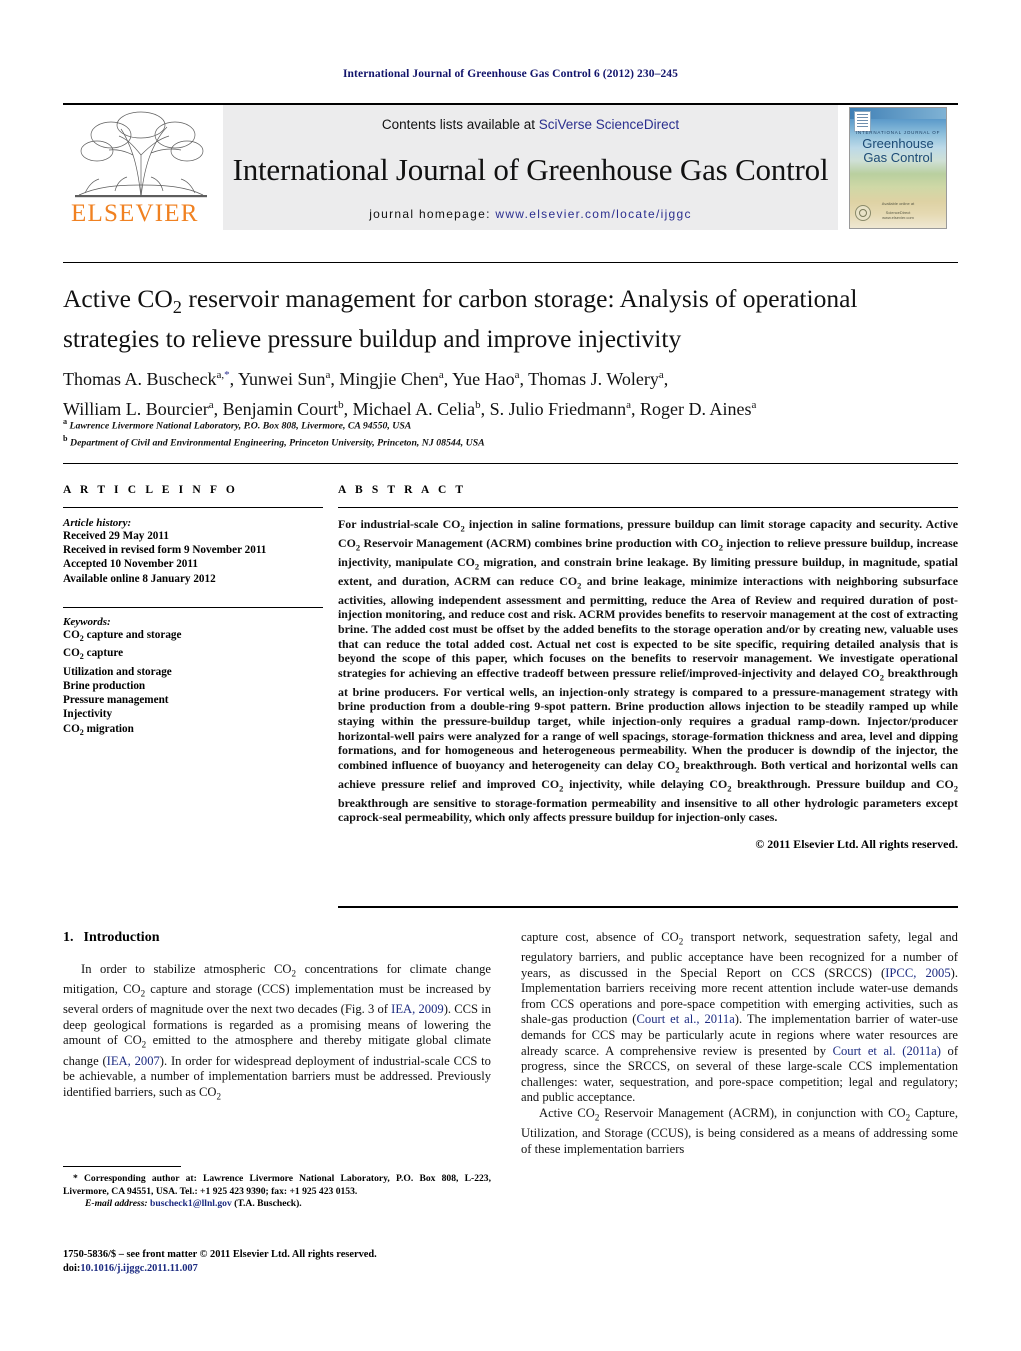 Image resolution: width=1021 pixels, height=1351 pixels. What do you see at coordinates (596, 379) in the screenshot?
I see `author-item: Thomas J. Wolerya` at bounding box center [596, 379].